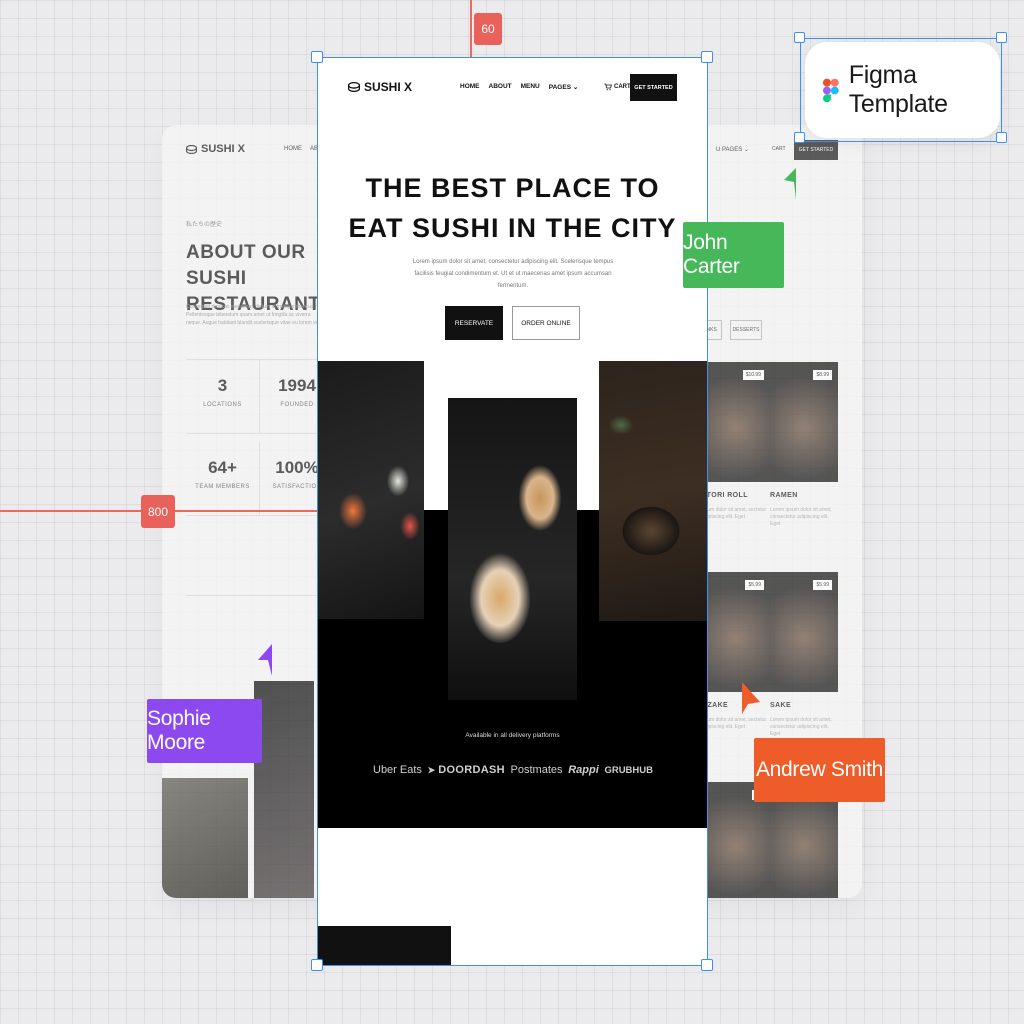 This screenshot has width=1024, height=1024. What do you see at coordinates (284, 789) in the screenshot?
I see `bg-photo-chopsticks` at bounding box center [284, 789].